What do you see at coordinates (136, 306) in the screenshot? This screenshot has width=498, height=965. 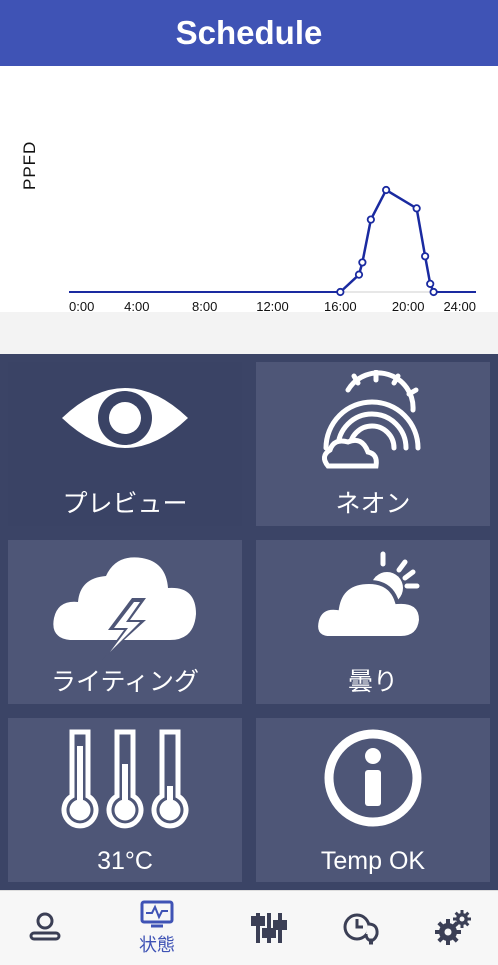 I see `x-tick-label: 4:00` at bounding box center [136, 306].